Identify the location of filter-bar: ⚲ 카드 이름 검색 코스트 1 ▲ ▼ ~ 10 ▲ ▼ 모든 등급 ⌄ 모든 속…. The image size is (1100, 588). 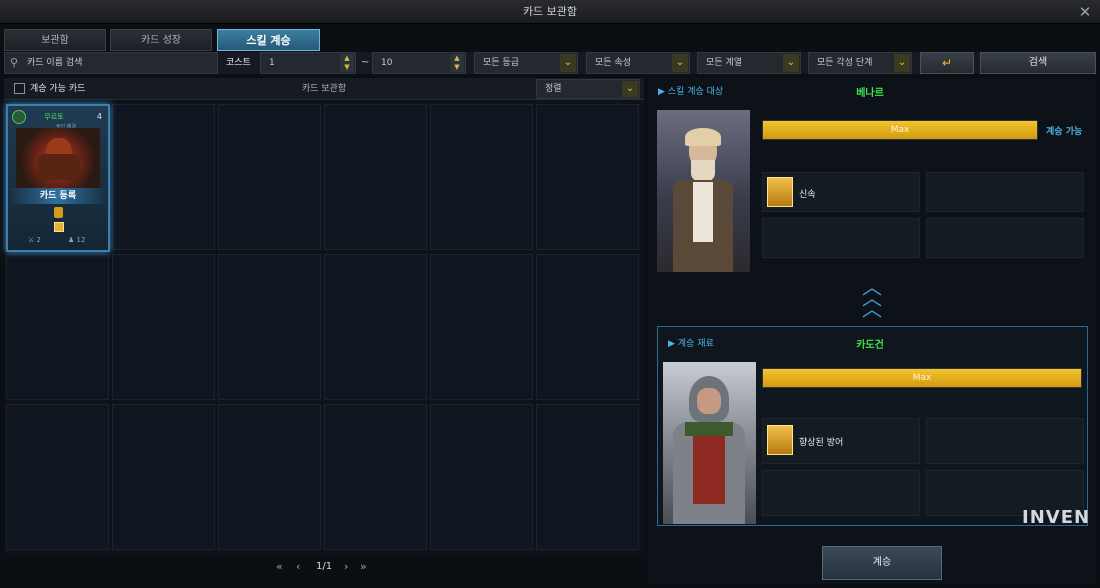
(550, 63).